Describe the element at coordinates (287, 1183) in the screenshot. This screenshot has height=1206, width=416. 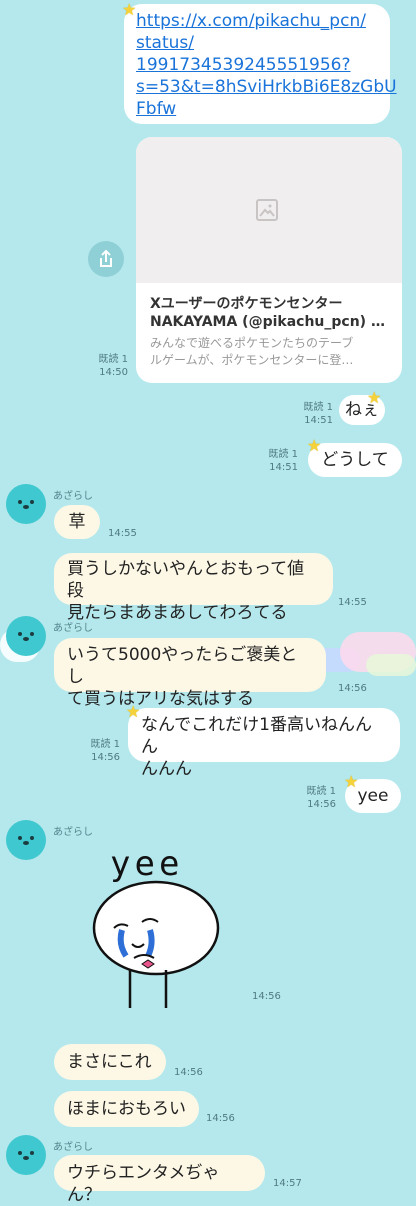
I see `timestamp: 14:57` at that location.